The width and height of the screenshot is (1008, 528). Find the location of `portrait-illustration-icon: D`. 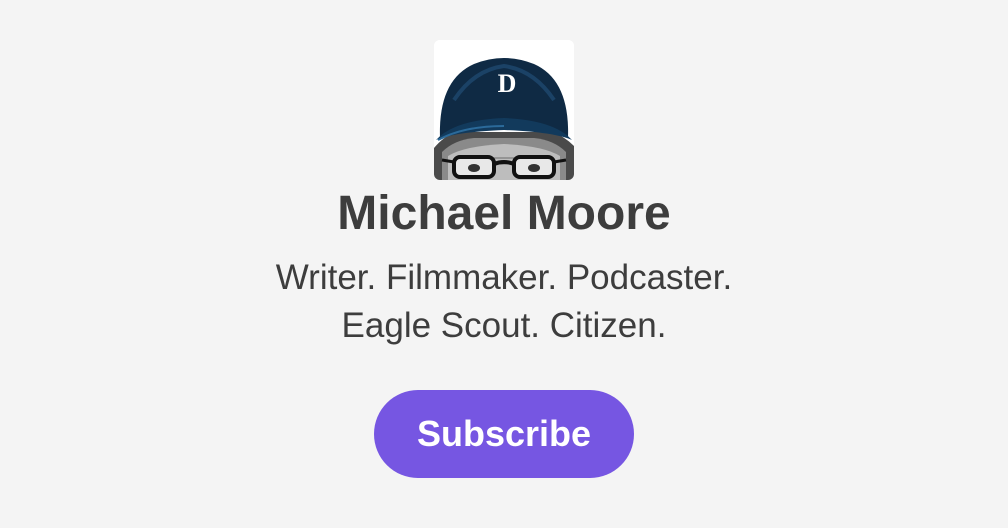

portrait-illustration-icon: D is located at coordinates (504, 110).